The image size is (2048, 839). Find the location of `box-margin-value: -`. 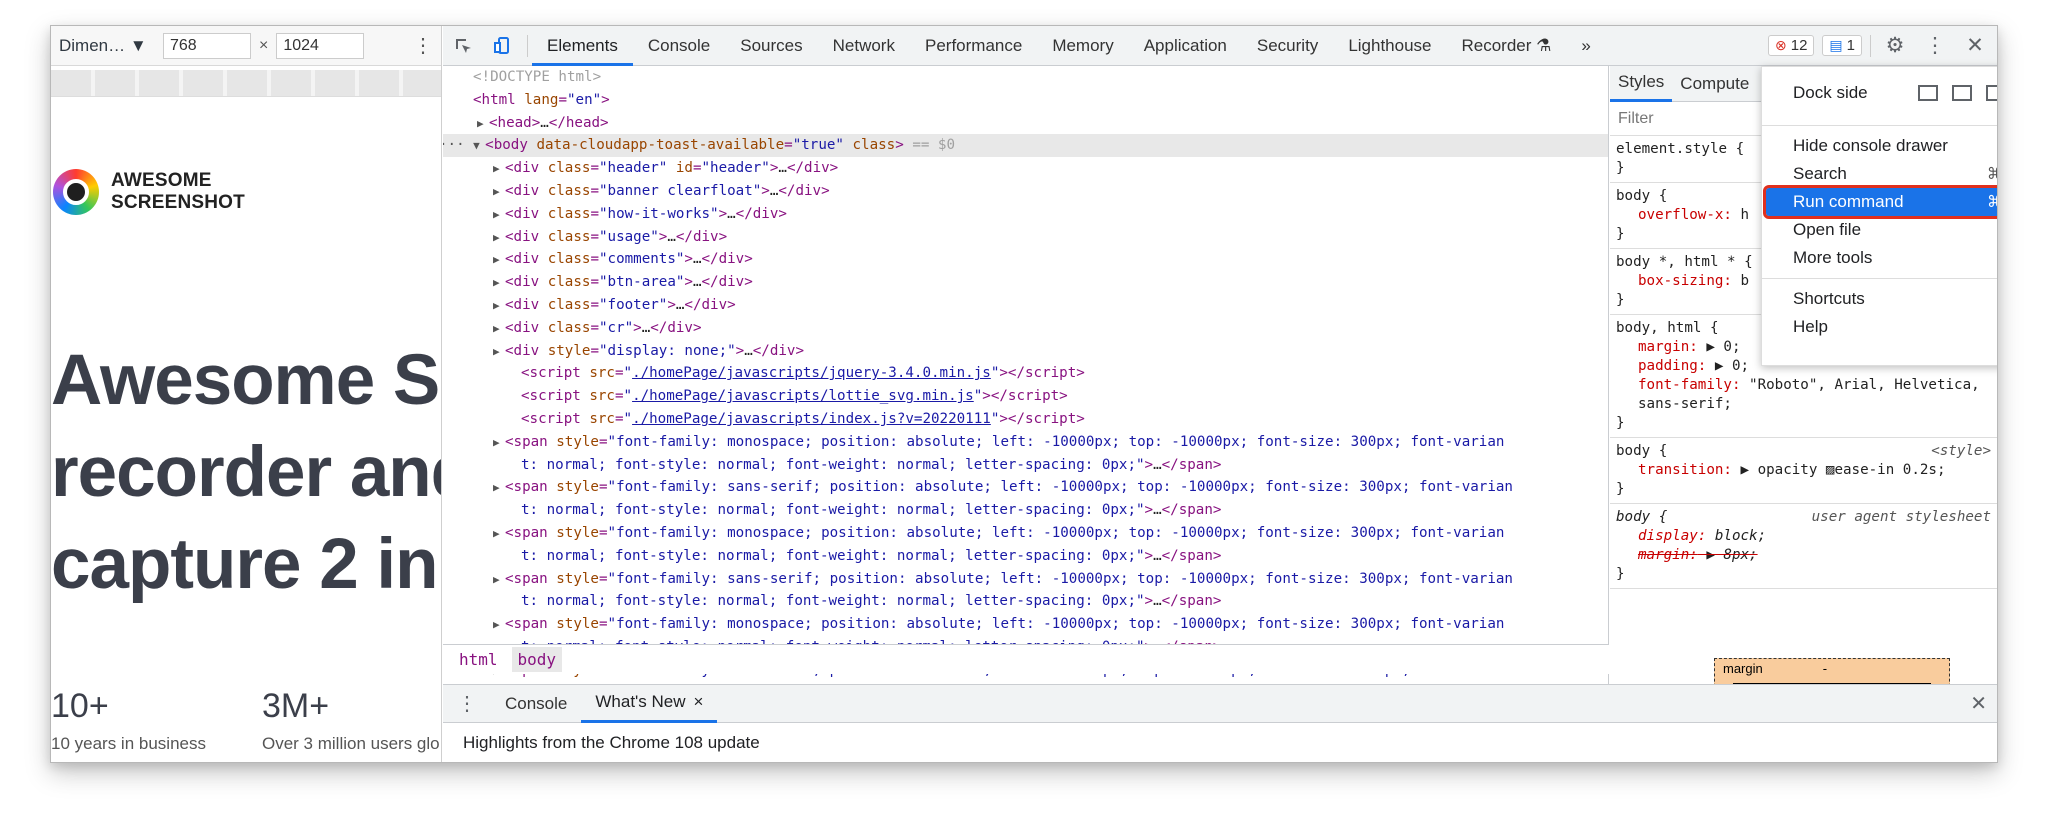

box-margin-value: - is located at coordinates (1825, 668).